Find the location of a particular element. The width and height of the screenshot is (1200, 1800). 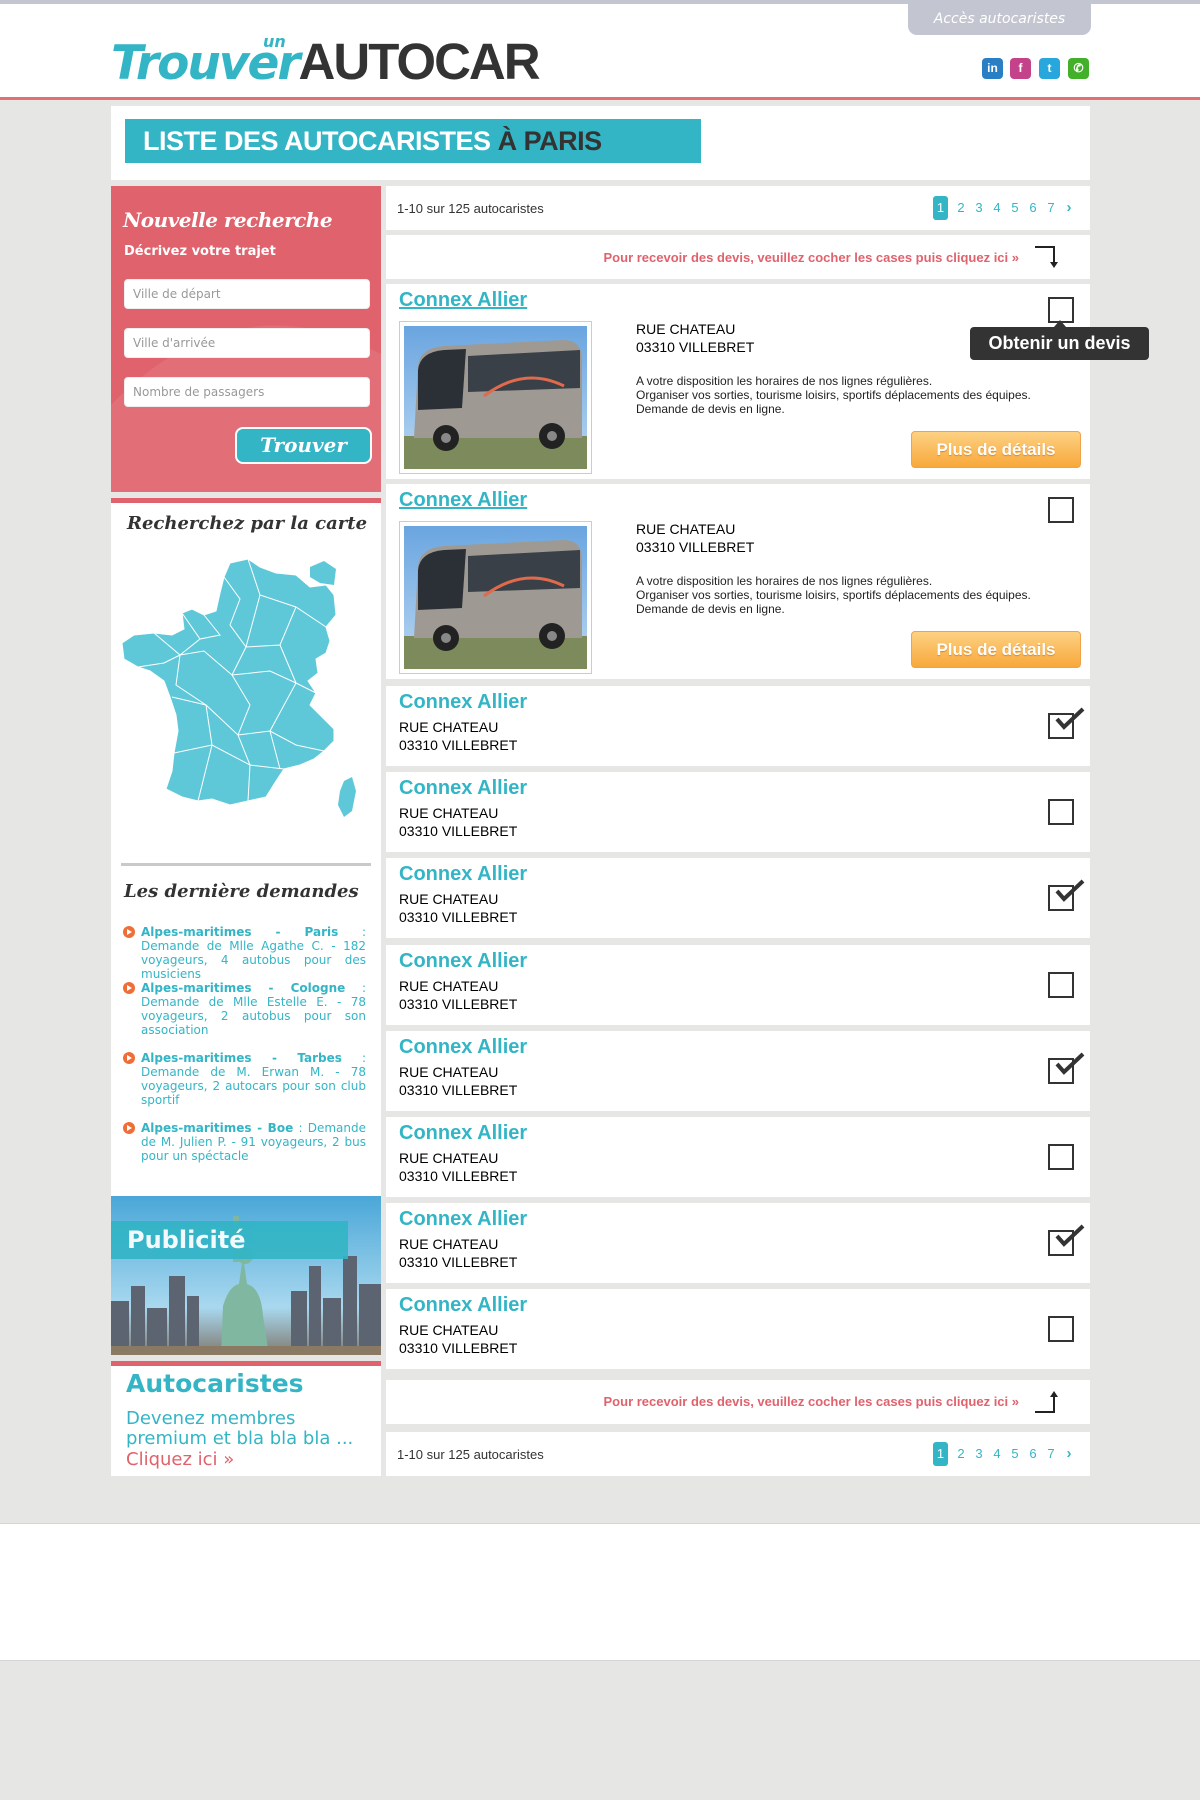

demandes-title: Les dernière demandes is located at coordinates (241, 891).